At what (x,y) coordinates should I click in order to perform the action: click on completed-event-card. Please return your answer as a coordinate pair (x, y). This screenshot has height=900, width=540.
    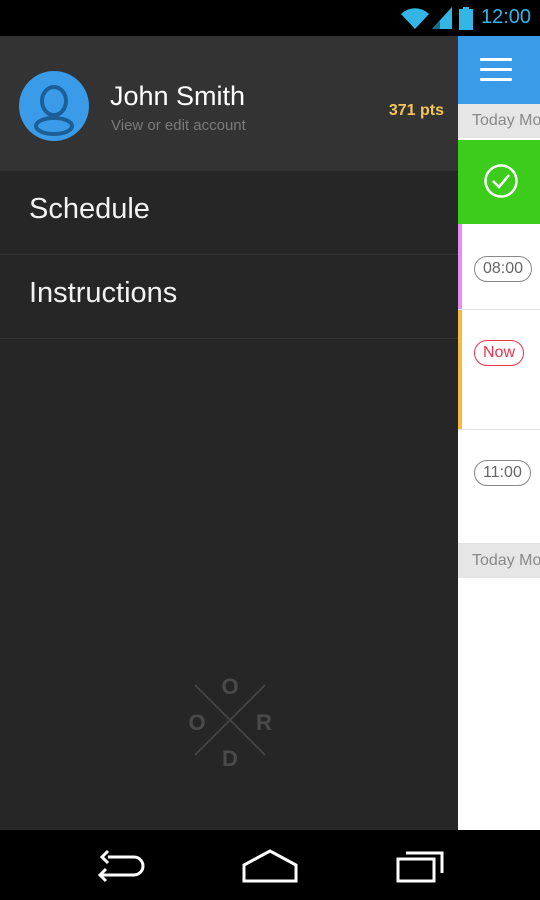
    Looking at the image, I should click on (499, 182).